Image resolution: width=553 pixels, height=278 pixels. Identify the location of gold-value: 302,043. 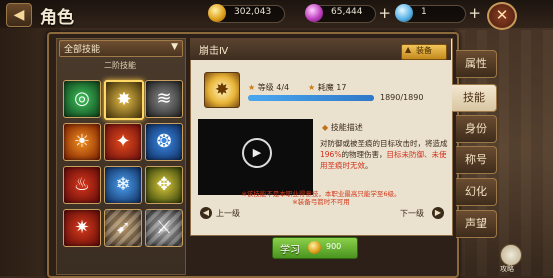
(253, 12).